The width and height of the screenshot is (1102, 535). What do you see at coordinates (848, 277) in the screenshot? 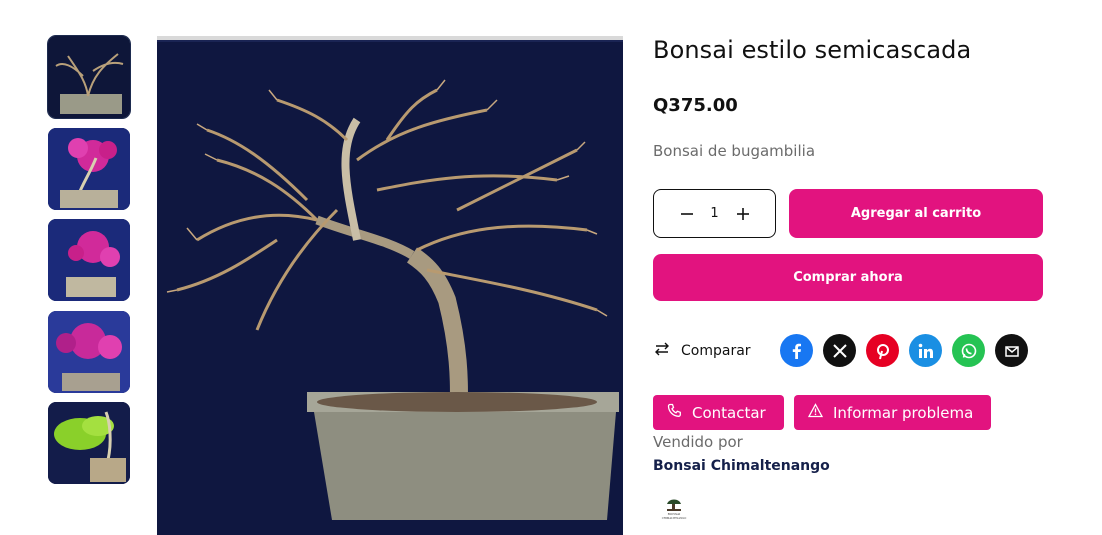
I see `buy-now-button: Comprar ahora` at bounding box center [848, 277].